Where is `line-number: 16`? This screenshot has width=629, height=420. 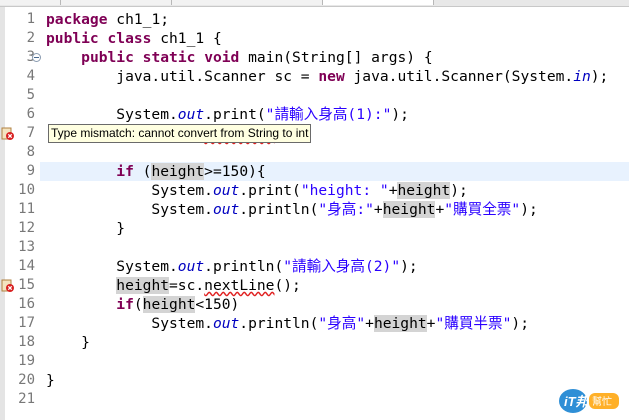 line-number: 16 is located at coordinates (26, 304).